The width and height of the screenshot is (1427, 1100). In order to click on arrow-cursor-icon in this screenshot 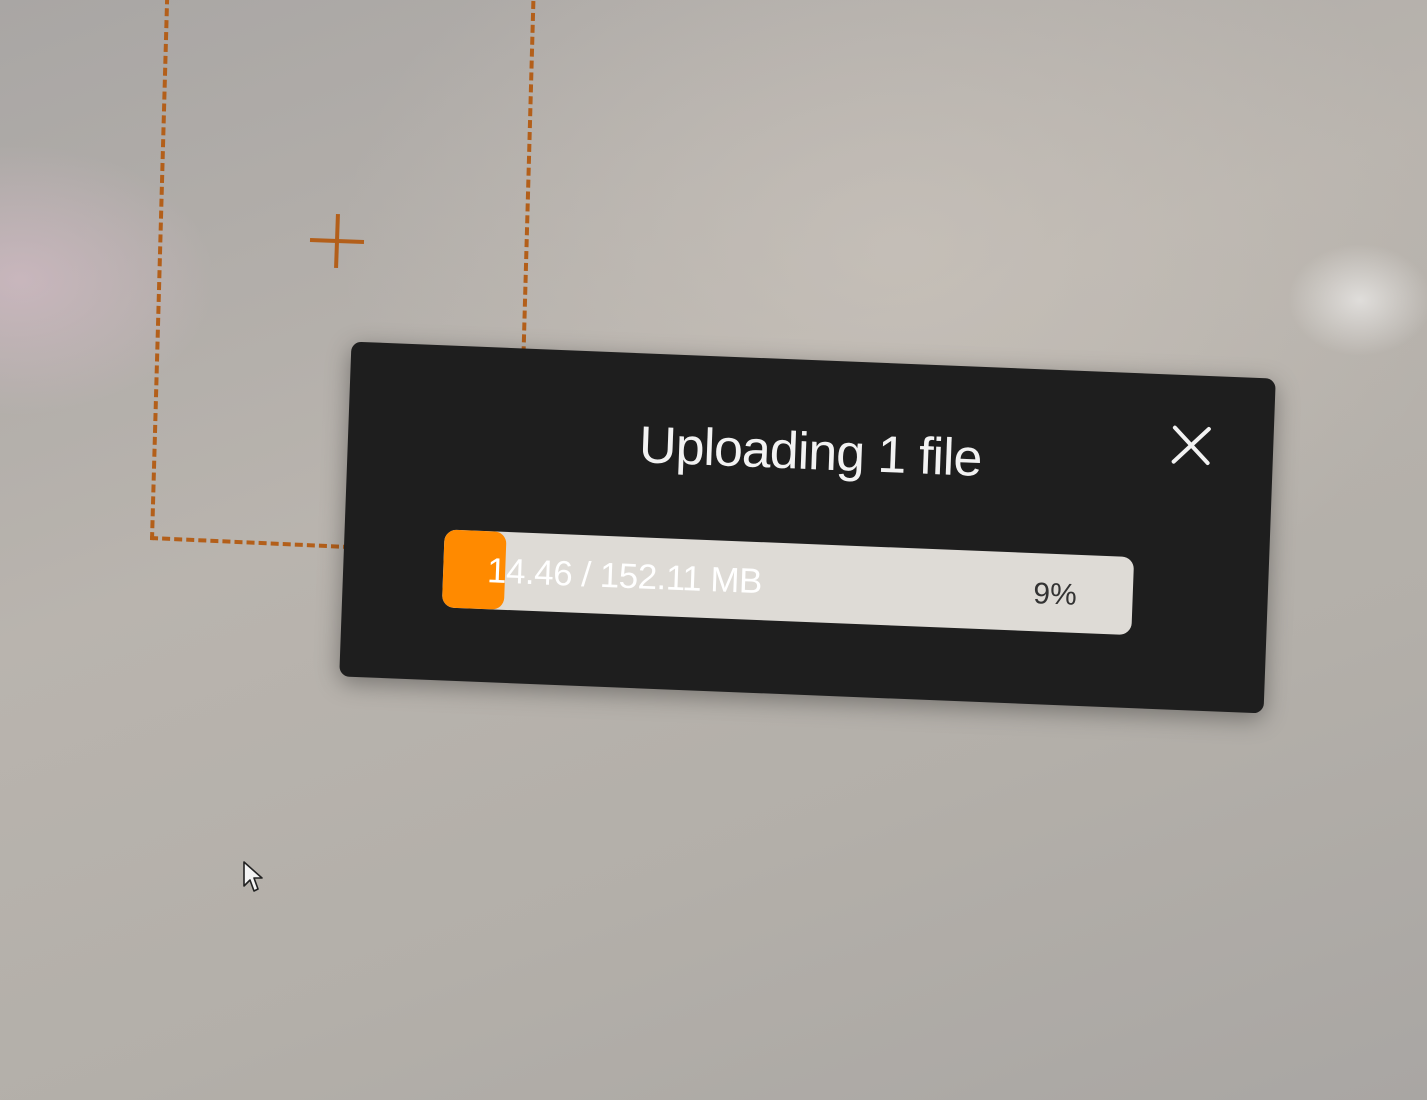, I will do `click(253, 877)`.